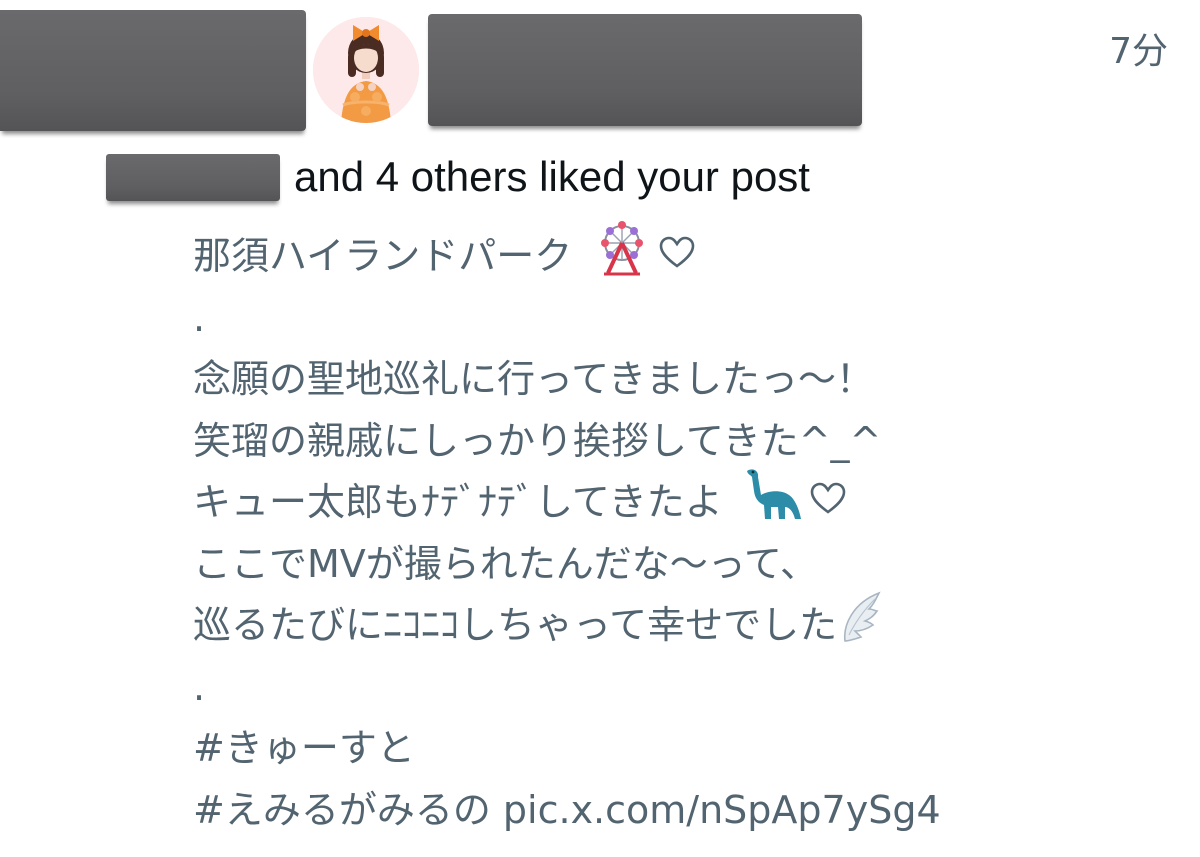 The width and height of the screenshot is (1200, 857). What do you see at coordinates (772, 503) in the screenshot?
I see `dinosaur-icon` at bounding box center [772, 503].